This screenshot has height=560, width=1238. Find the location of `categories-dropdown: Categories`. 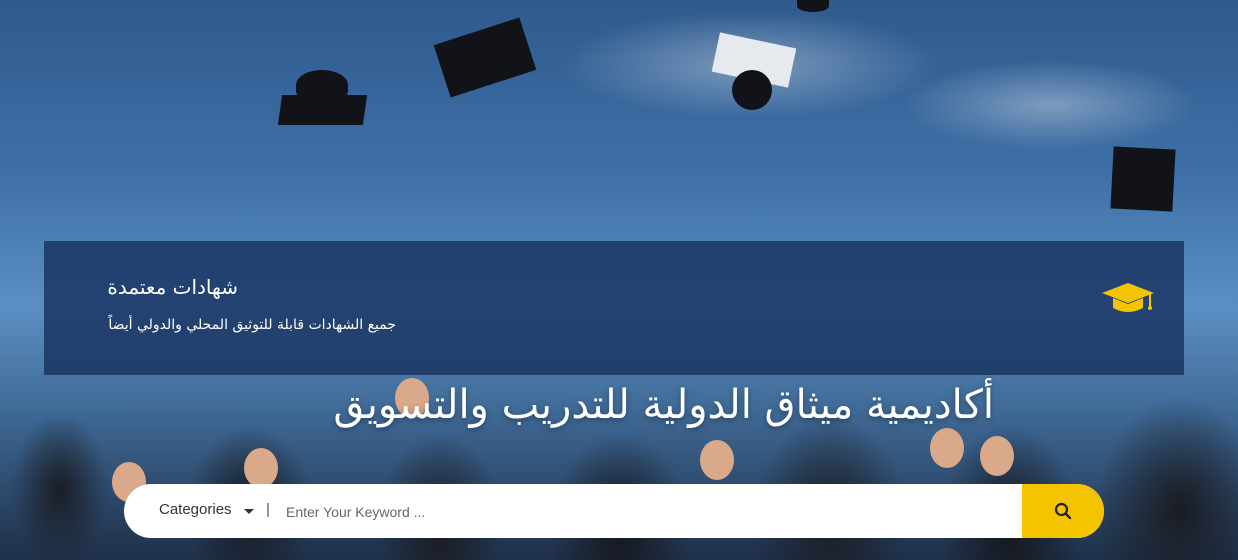

categories-dropdown: Categories is located at coordinates (195, 509).